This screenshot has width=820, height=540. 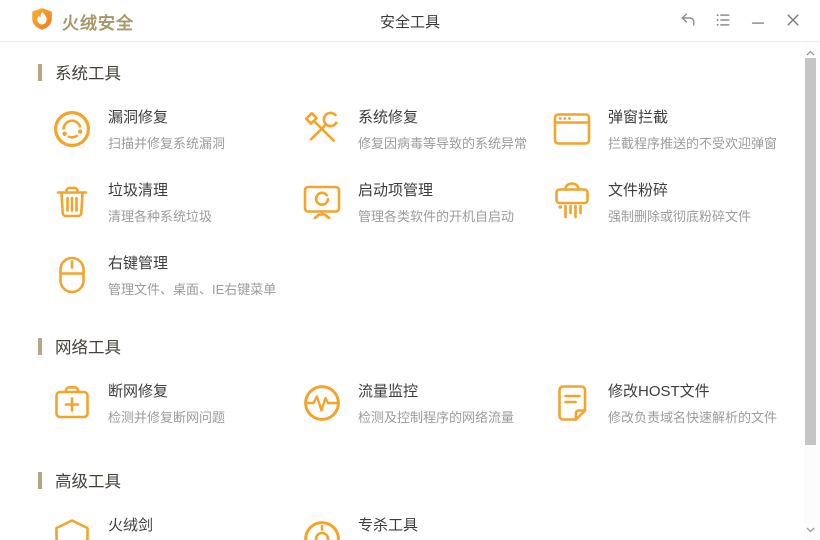 I want to click on tool-text: 漏洞修复扫描并修复系统漏洞, so click(x=166, y=129).